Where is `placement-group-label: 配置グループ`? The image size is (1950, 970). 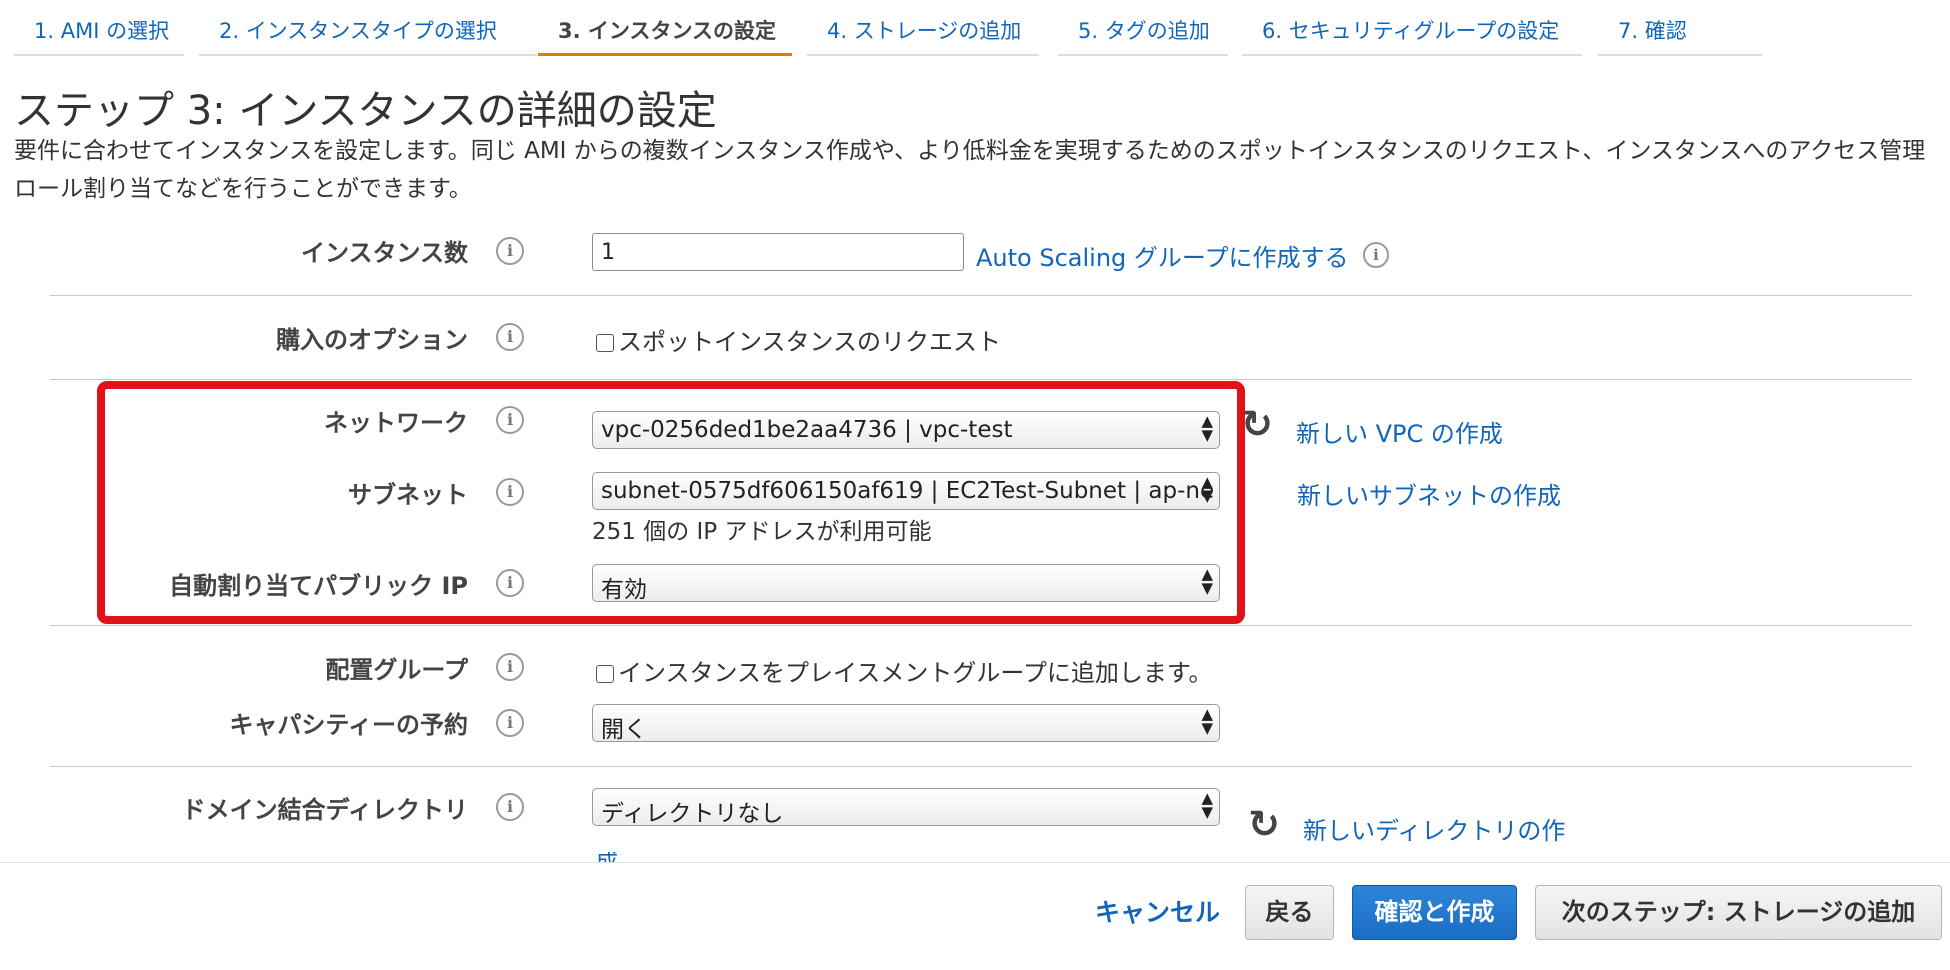
placement-group-label: 配置グループ is located at coordinates (396, 670).